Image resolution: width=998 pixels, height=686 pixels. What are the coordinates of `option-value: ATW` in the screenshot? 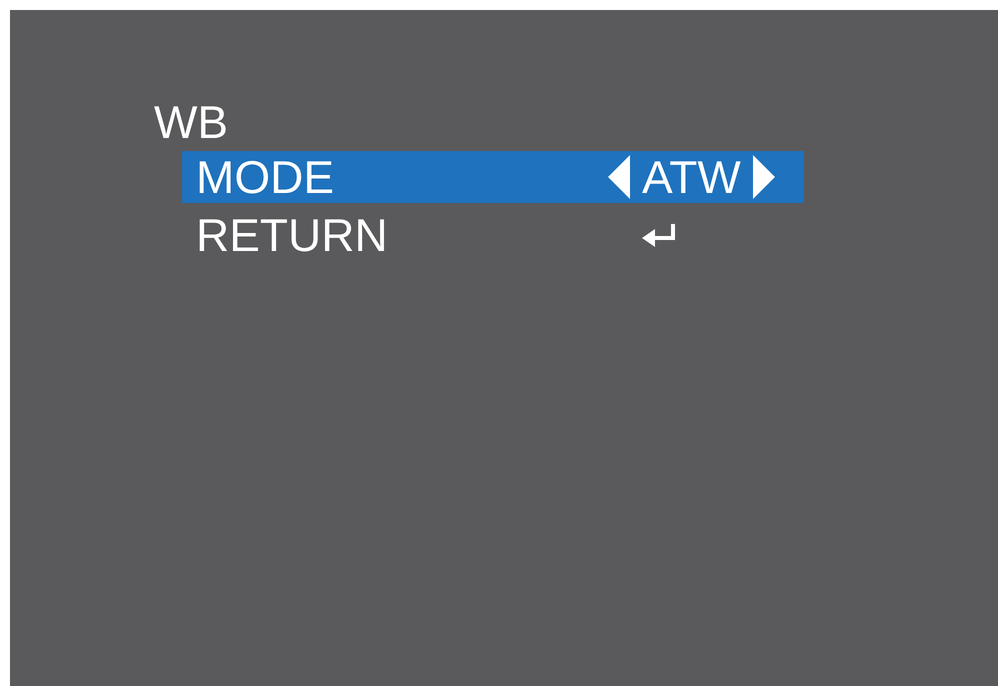 It's located at (691, 177).